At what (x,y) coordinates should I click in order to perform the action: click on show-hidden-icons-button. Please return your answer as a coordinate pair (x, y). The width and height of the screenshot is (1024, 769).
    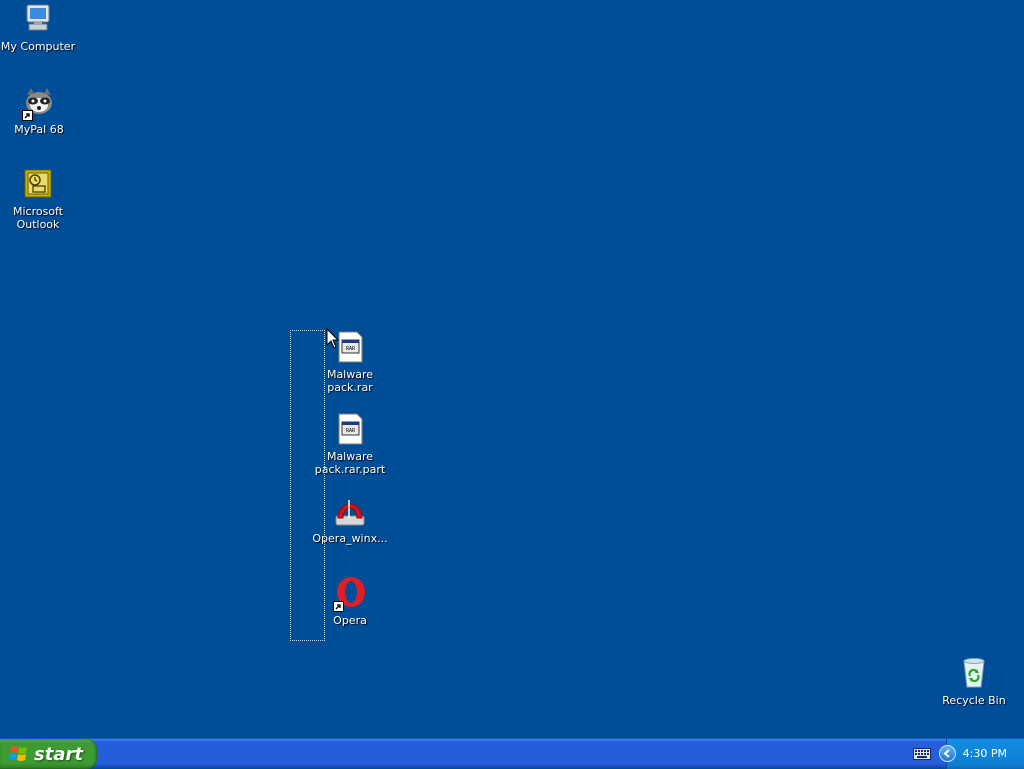
    Looking at the image, I should click on (947, 753).